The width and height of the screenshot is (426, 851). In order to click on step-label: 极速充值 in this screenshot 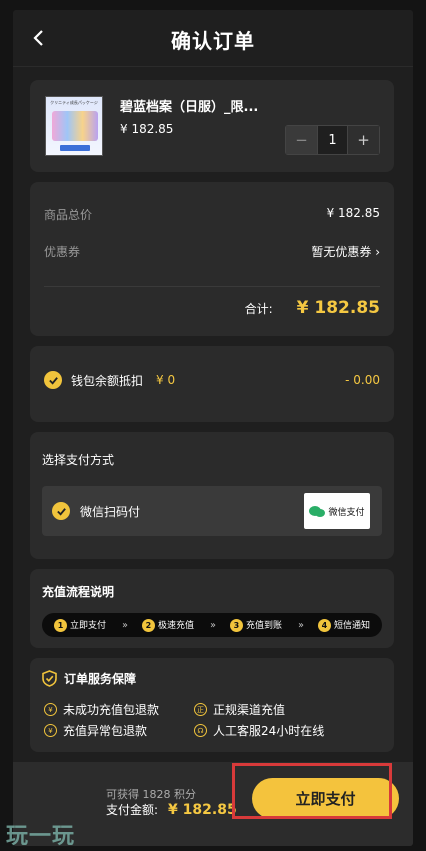, I will do `click(175, 626)`.